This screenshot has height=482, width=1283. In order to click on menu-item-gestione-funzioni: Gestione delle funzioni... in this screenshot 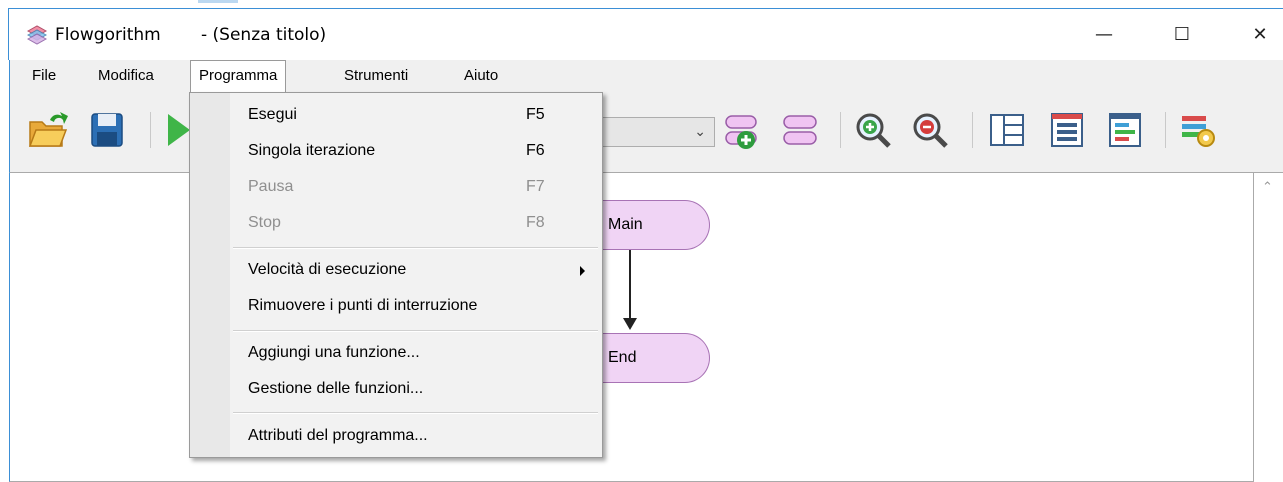, I will do `click(415, 390)`.